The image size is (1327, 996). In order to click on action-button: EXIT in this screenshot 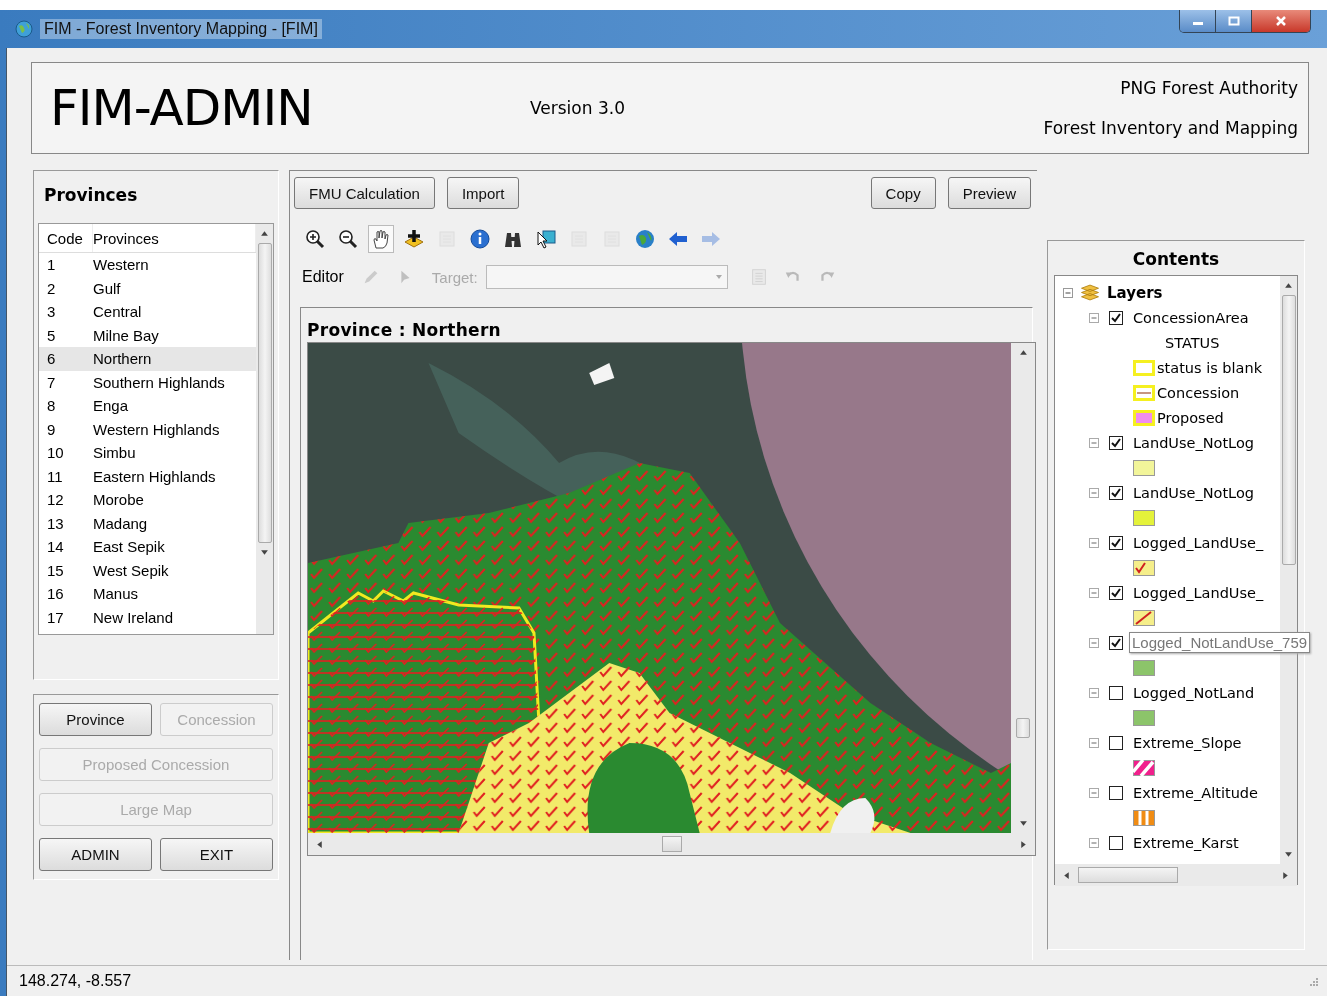, I will do `click(216, 854)`.